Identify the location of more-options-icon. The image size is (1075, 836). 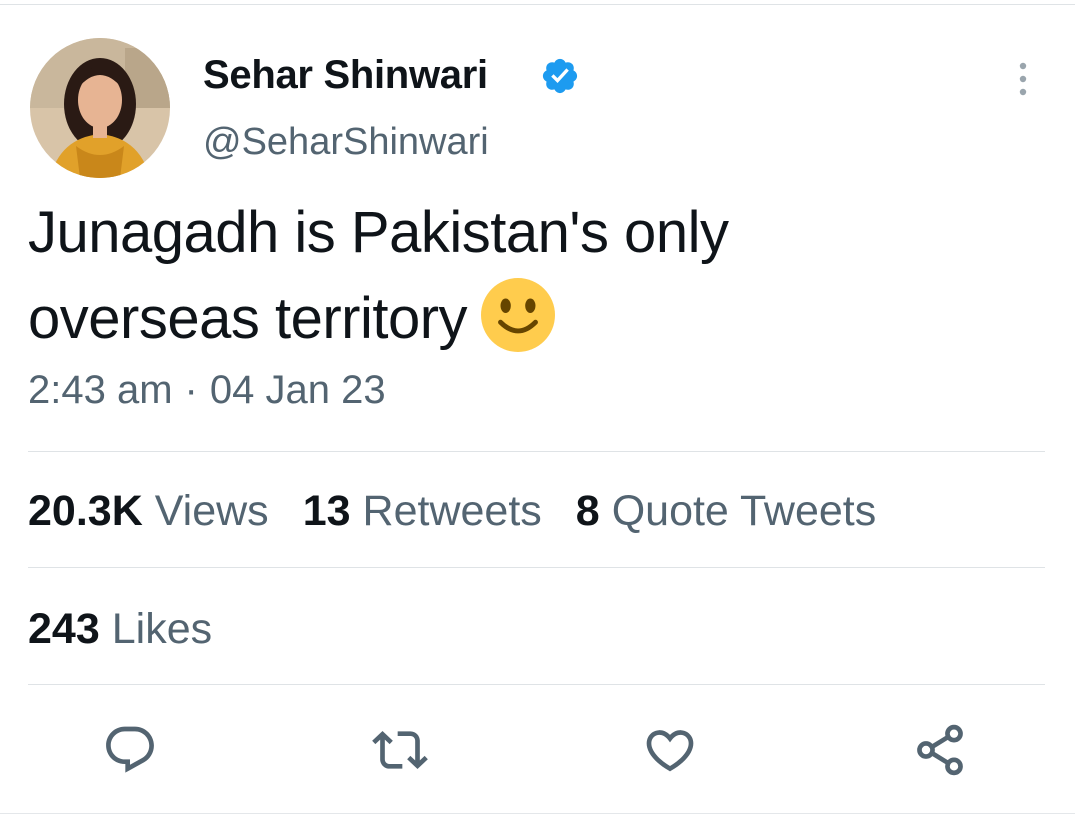
(1023, 79).